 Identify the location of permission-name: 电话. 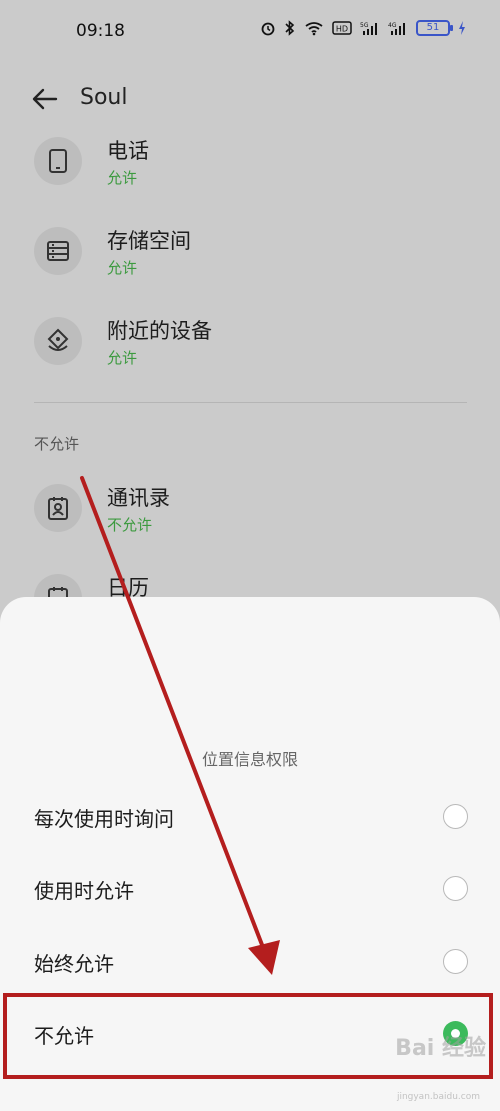
(128, 151).